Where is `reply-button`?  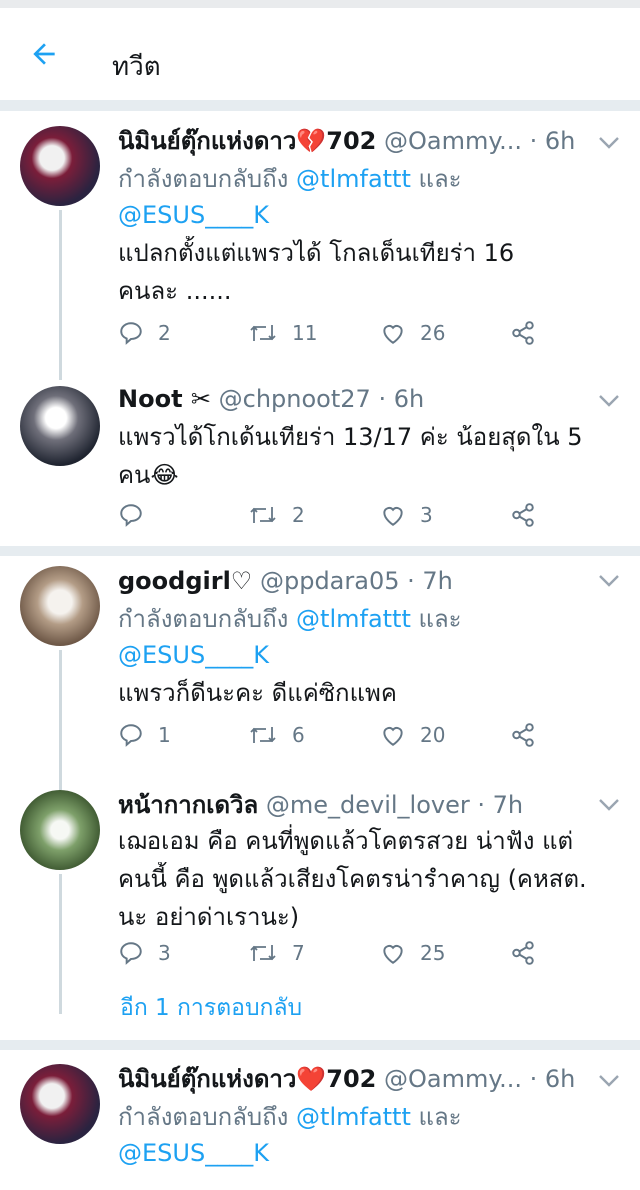
reply-button is located at coordinates (138, 515).